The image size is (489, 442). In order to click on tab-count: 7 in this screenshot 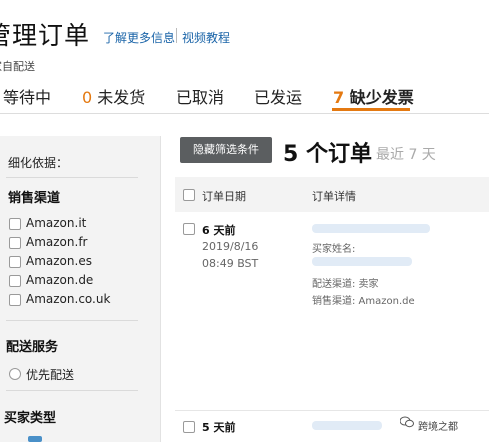, I will do `click(339, 97)`.